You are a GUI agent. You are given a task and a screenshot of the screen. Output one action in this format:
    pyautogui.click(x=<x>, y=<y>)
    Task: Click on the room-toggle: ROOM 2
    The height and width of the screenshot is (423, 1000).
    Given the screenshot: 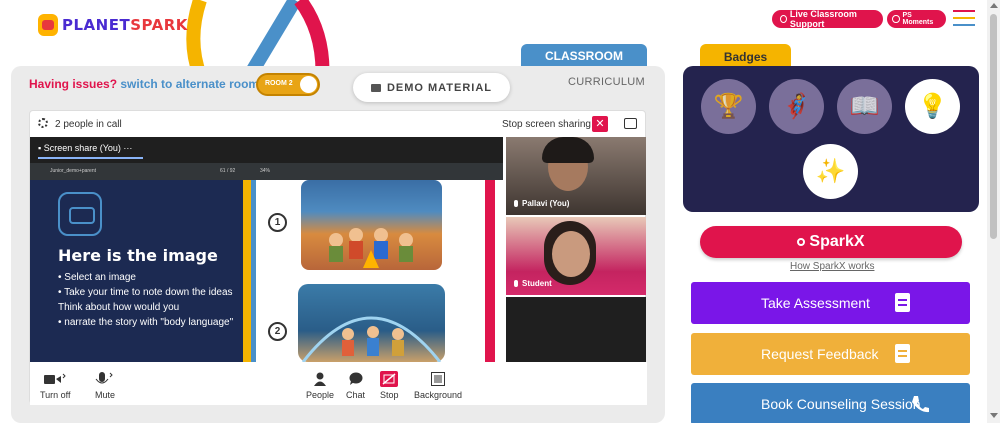 What is the action you would take?
    pyautogui.click(x=288, y=84)
    